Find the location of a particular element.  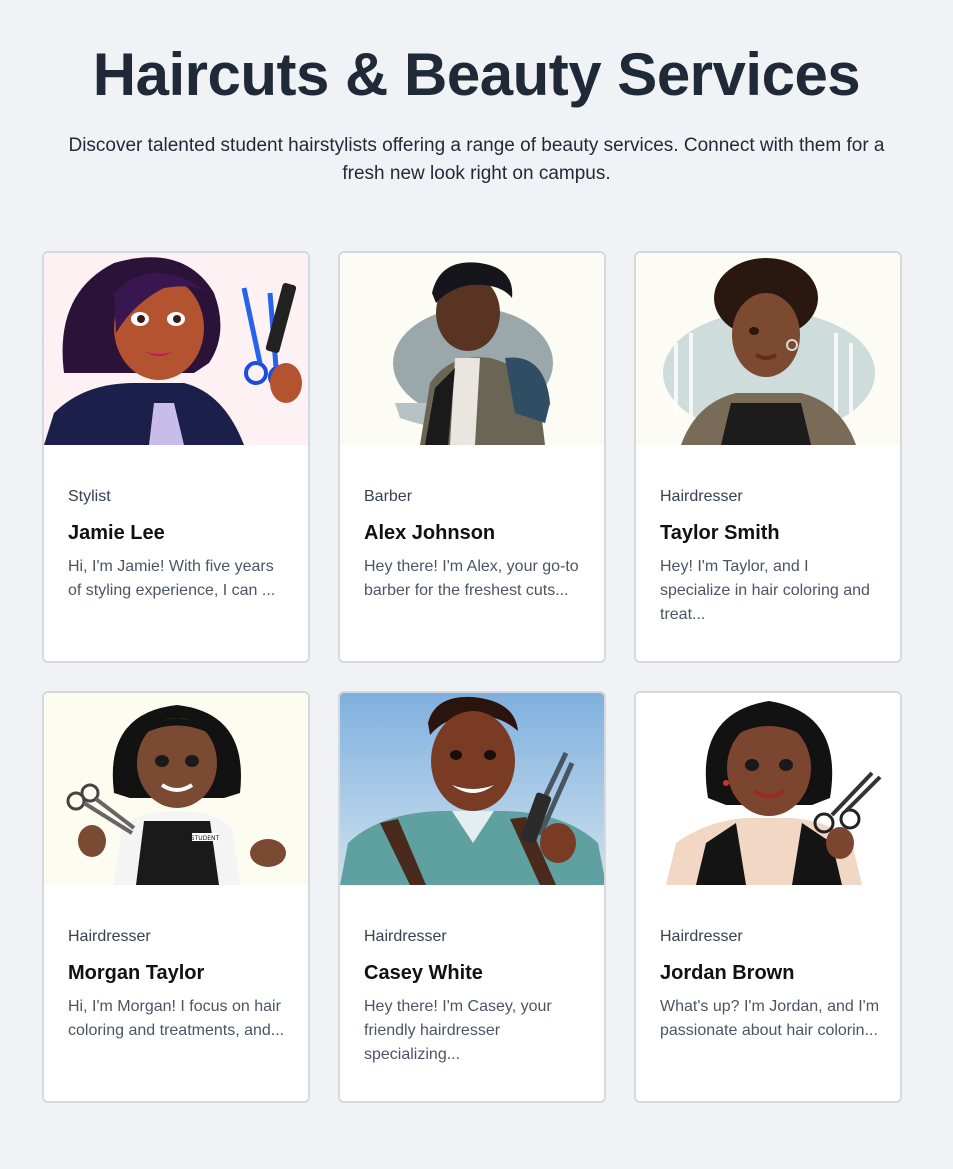

stylist-role: Barber is located at coordinates (388, 496).